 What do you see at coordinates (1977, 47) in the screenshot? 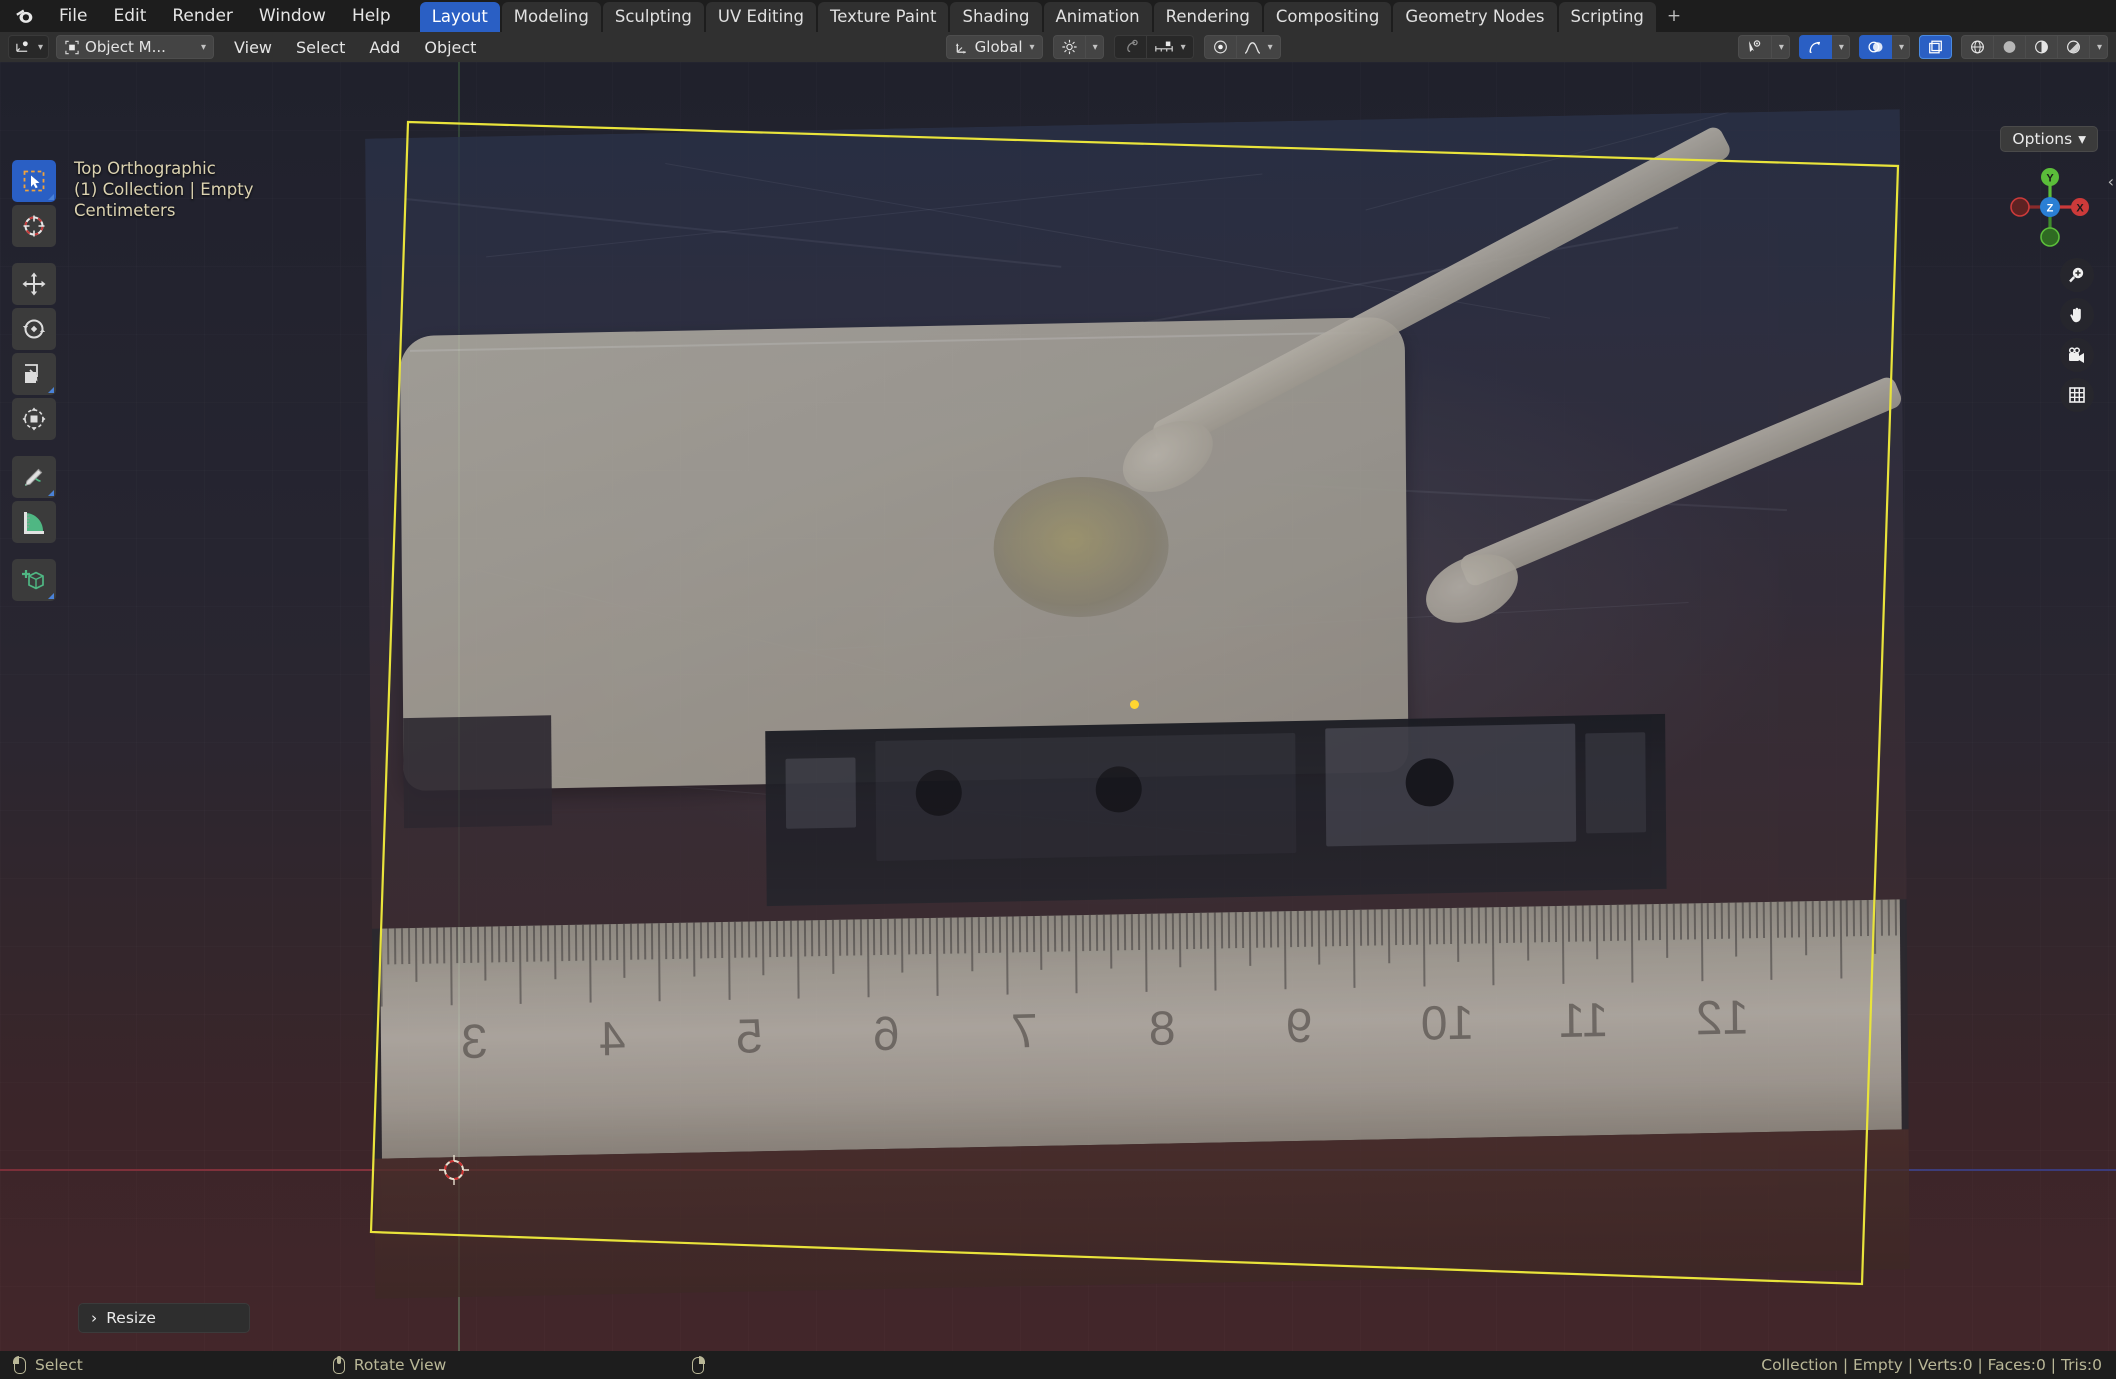
I see `shading-wireframe-button` at bounding box center [1977, 47].